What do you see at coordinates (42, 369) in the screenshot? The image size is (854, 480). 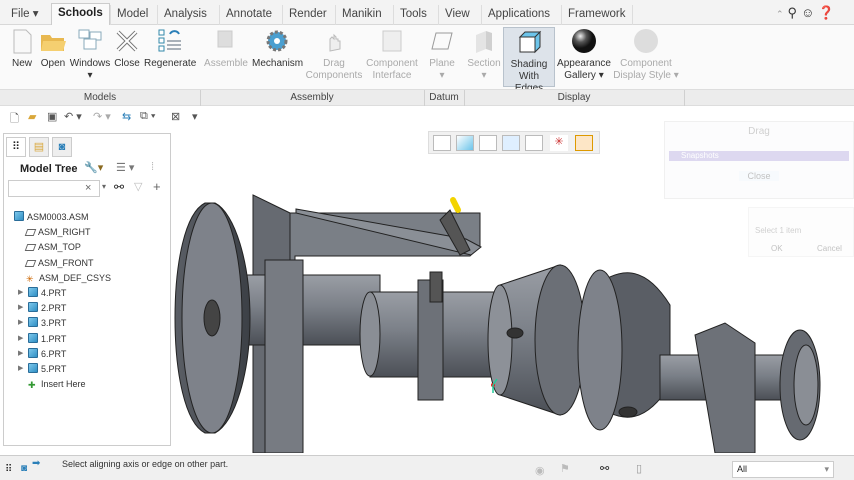 I see `tree-item: ▶ 5.PRT` at bounding box center [42, 369].